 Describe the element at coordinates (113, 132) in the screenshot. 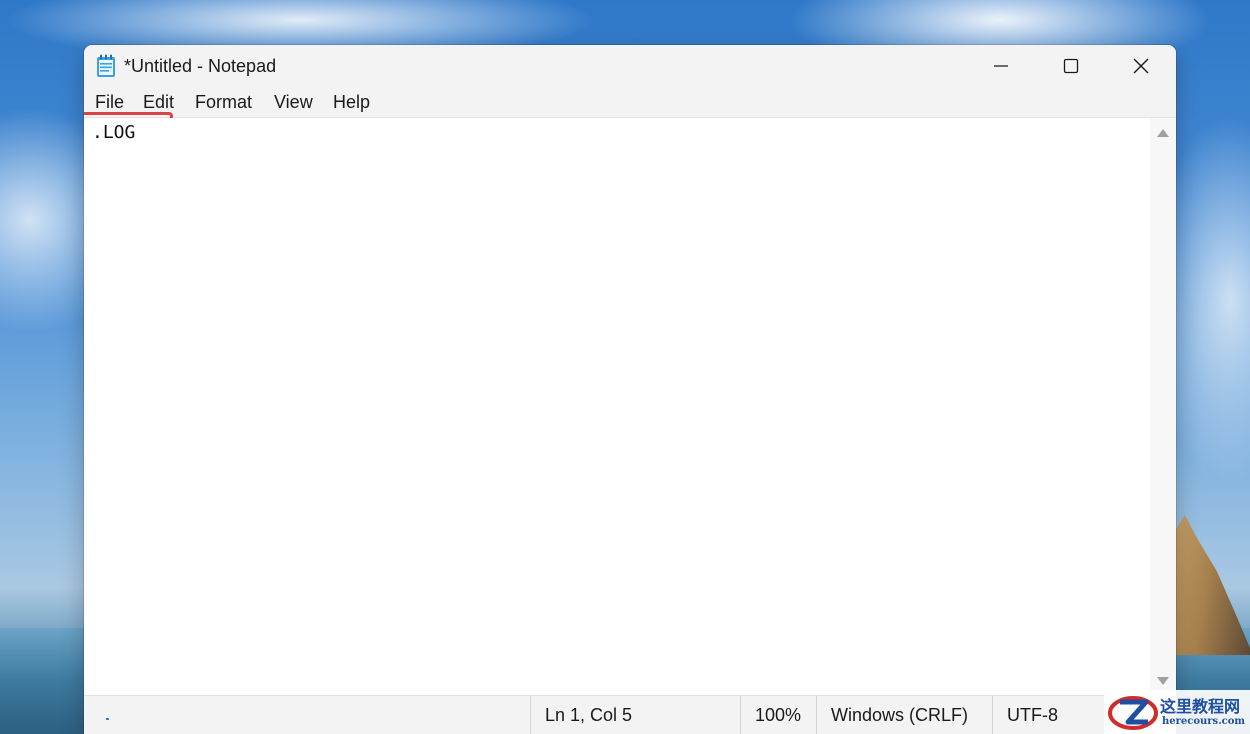

I see `editor-content: .LOG` at that location.